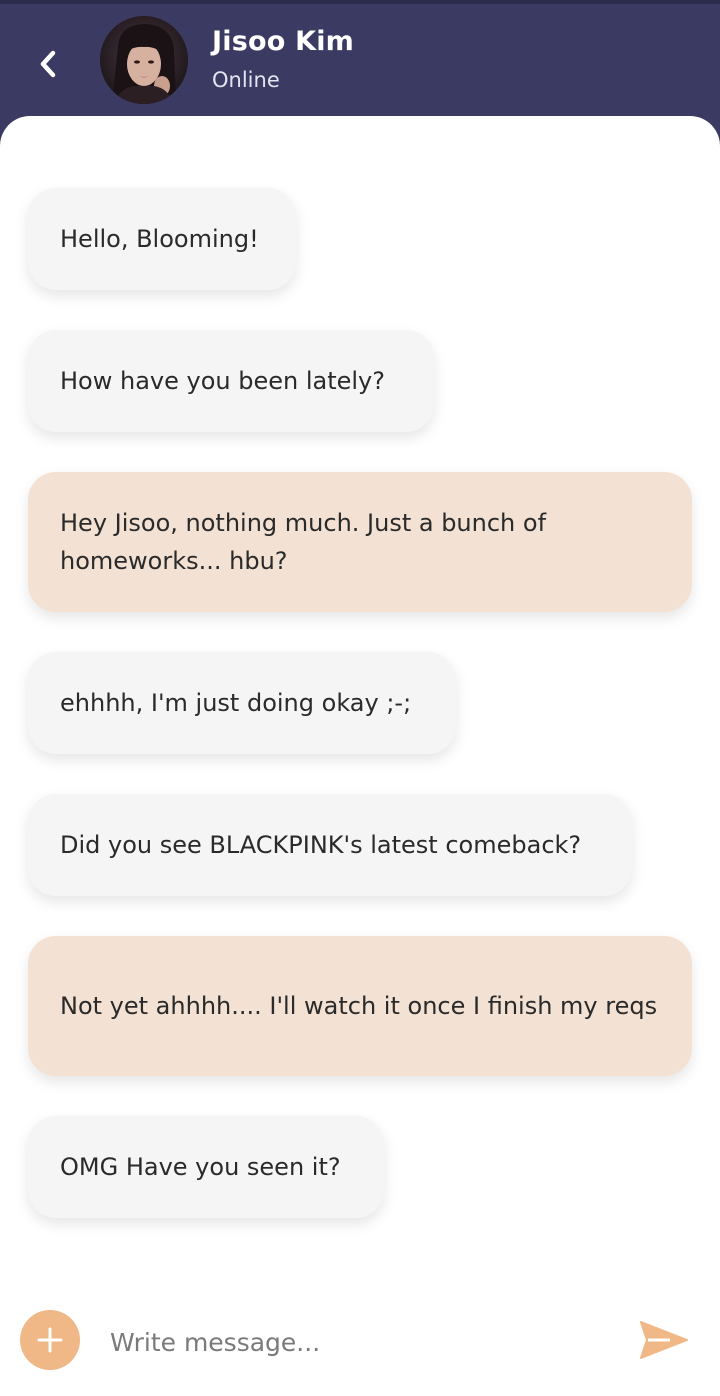 This screenshot has height=1396, width=720. What do you see at coordinates (200, 1167) in the screenshot?
I see `message-text: OMG Have you seen it?` at bounding box center [200, 1167].